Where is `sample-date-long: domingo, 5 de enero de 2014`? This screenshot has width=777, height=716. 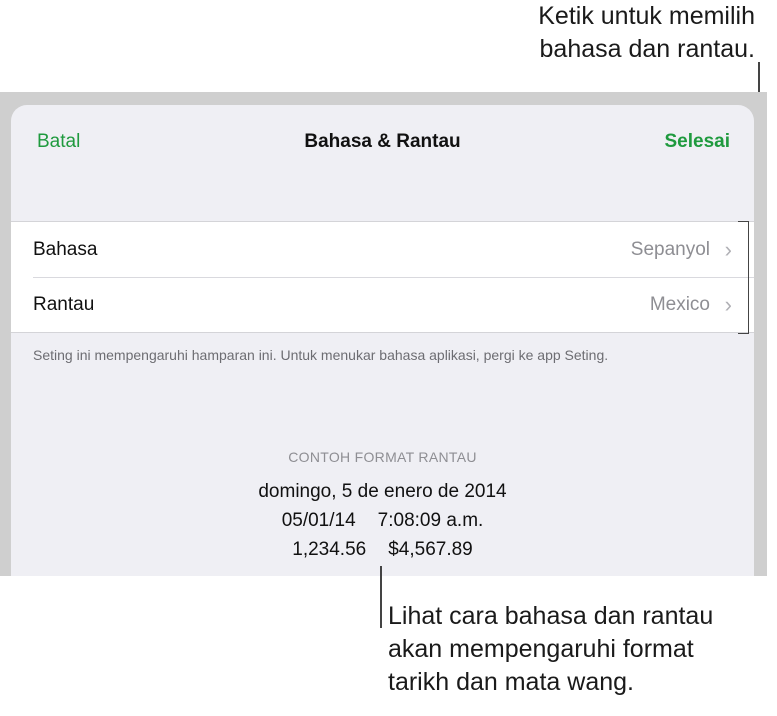 sample-date-long: domingo, 5 de enero de 2014 is located at coordinates (382, 492).